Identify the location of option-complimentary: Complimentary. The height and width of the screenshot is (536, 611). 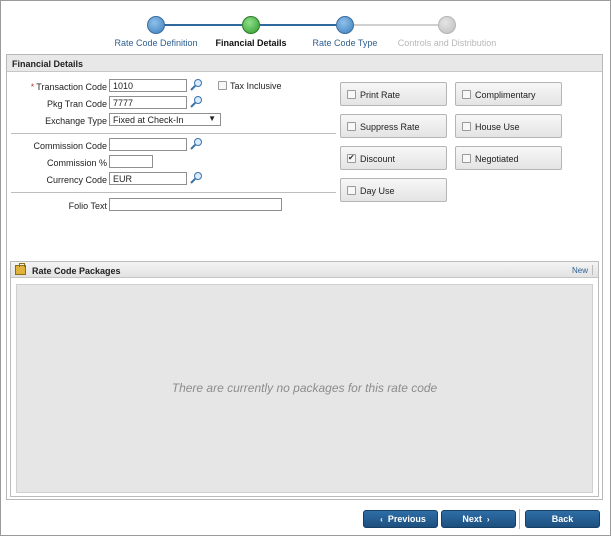
(508, 94).